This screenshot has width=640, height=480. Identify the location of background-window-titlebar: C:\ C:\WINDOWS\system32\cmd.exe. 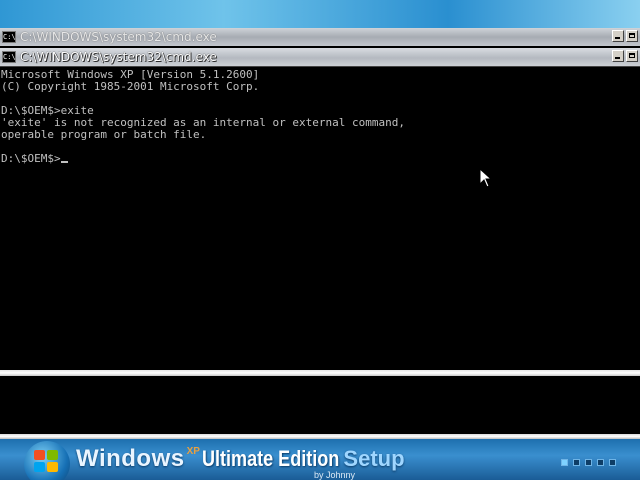
(320, 37).